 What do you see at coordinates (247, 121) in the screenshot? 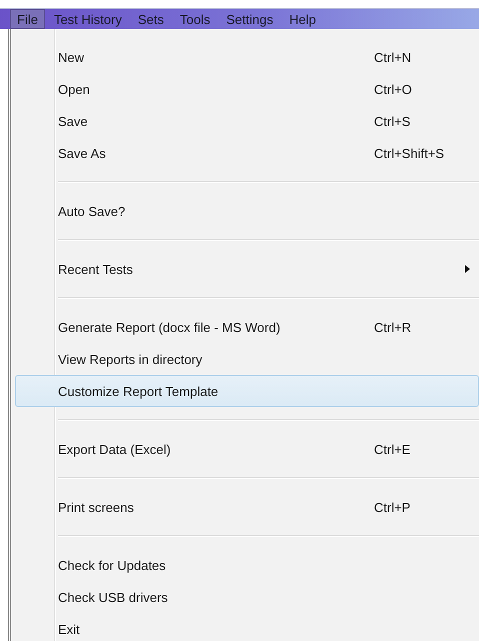
I see `menu-item: Save Ctrl+S` at bounding box center [247, 121].